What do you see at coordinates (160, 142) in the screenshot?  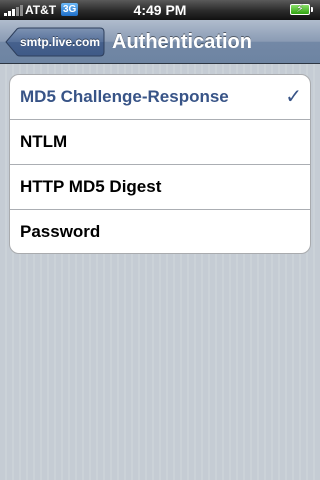 I see `option-ntlm: NTLM` at bounding box center [160, 142].